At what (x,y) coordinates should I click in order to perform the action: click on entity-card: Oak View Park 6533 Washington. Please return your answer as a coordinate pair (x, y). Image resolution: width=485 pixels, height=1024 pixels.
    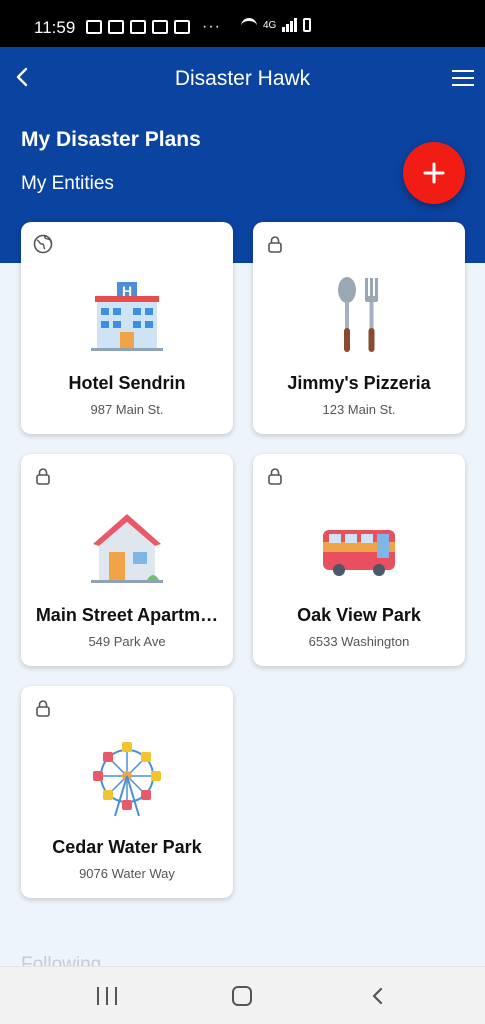
    Looking at the image, I should click on (359, 560).